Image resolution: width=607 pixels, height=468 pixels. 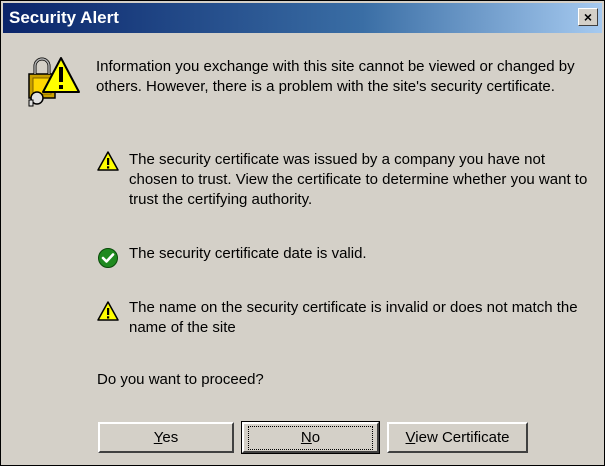 I want to click on no-focus-ring: No, so click(x=310, y=438).